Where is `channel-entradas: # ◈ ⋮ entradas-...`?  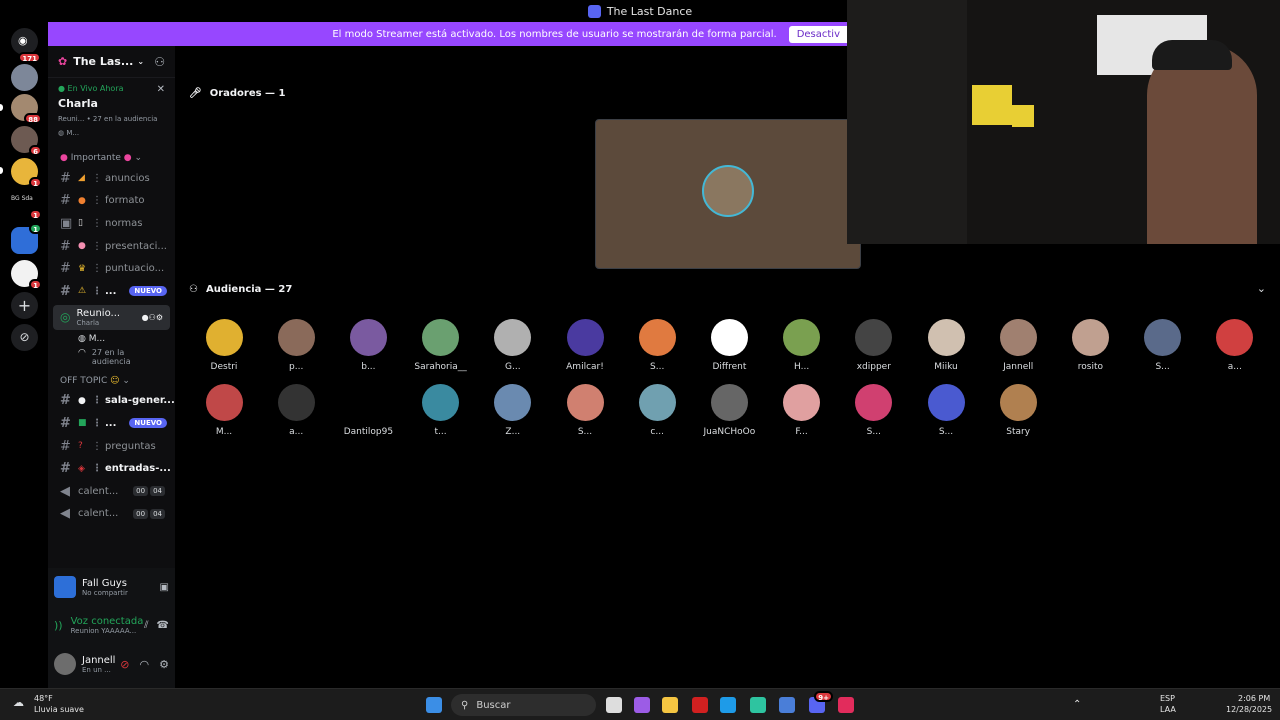 channel-entradas: # ◈ ⋮ entradas-... is located at coordinates (111, 468).